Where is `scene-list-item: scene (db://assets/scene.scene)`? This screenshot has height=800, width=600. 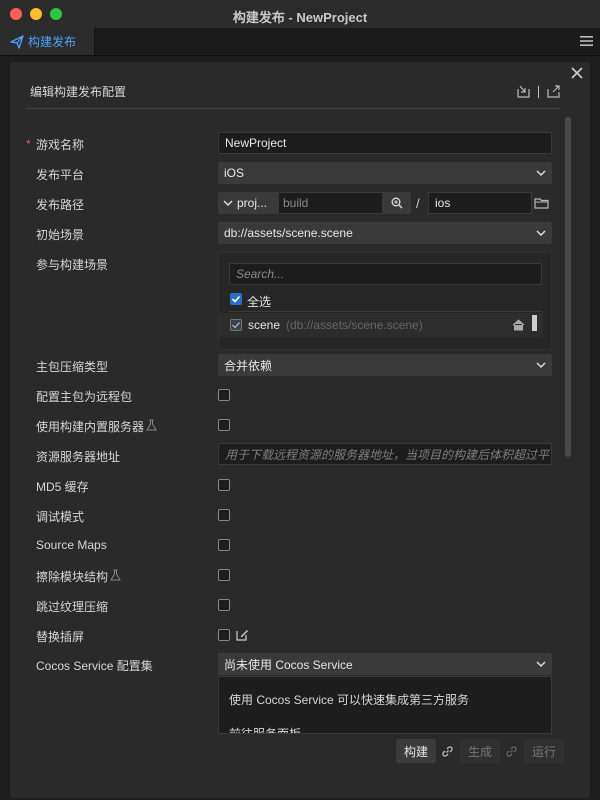
scene-list-item: scene (db://assets/scene.scene) is located at coordinates (381, 325).